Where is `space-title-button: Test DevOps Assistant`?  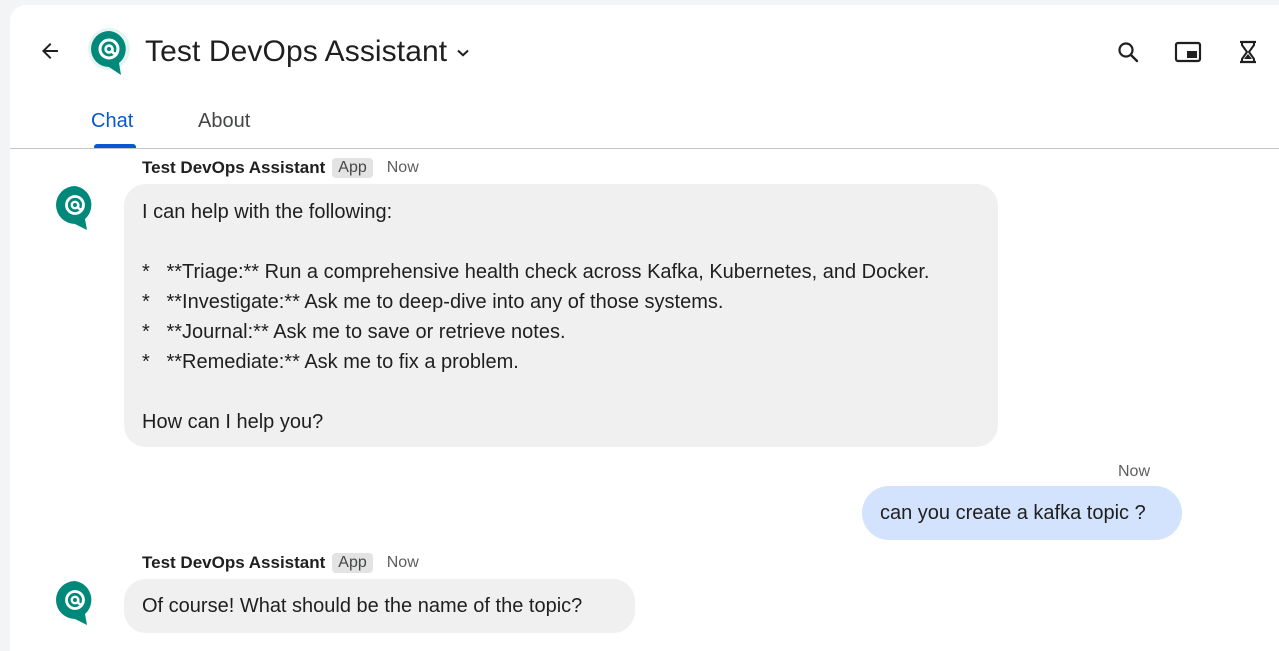
space-title-button: Test DevOps Assistant is located at coordinates (307, 52).